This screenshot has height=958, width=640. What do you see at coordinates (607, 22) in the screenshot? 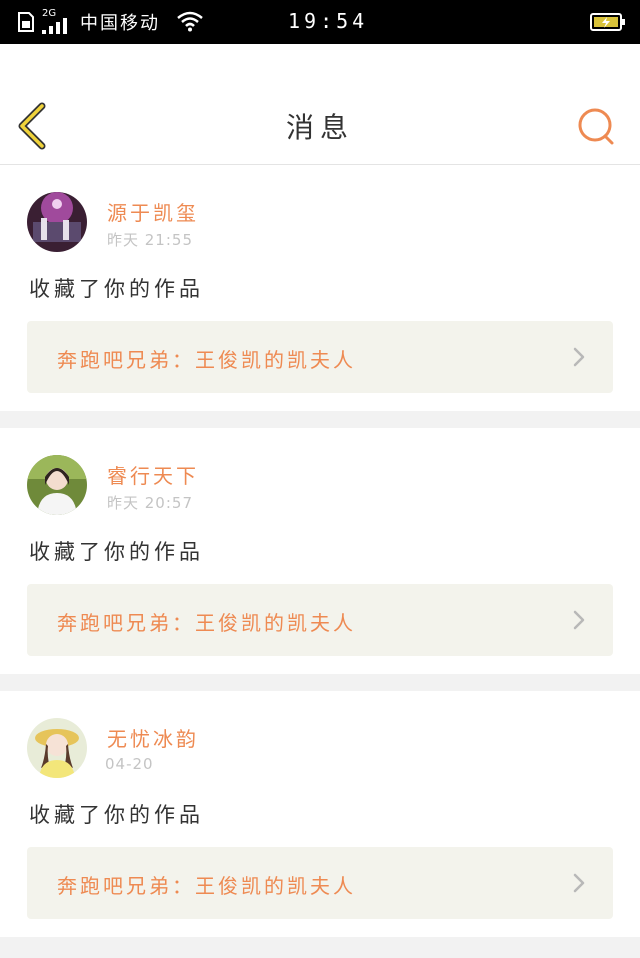
I see `battery-charging-icon` at bounding box center [607, 22].